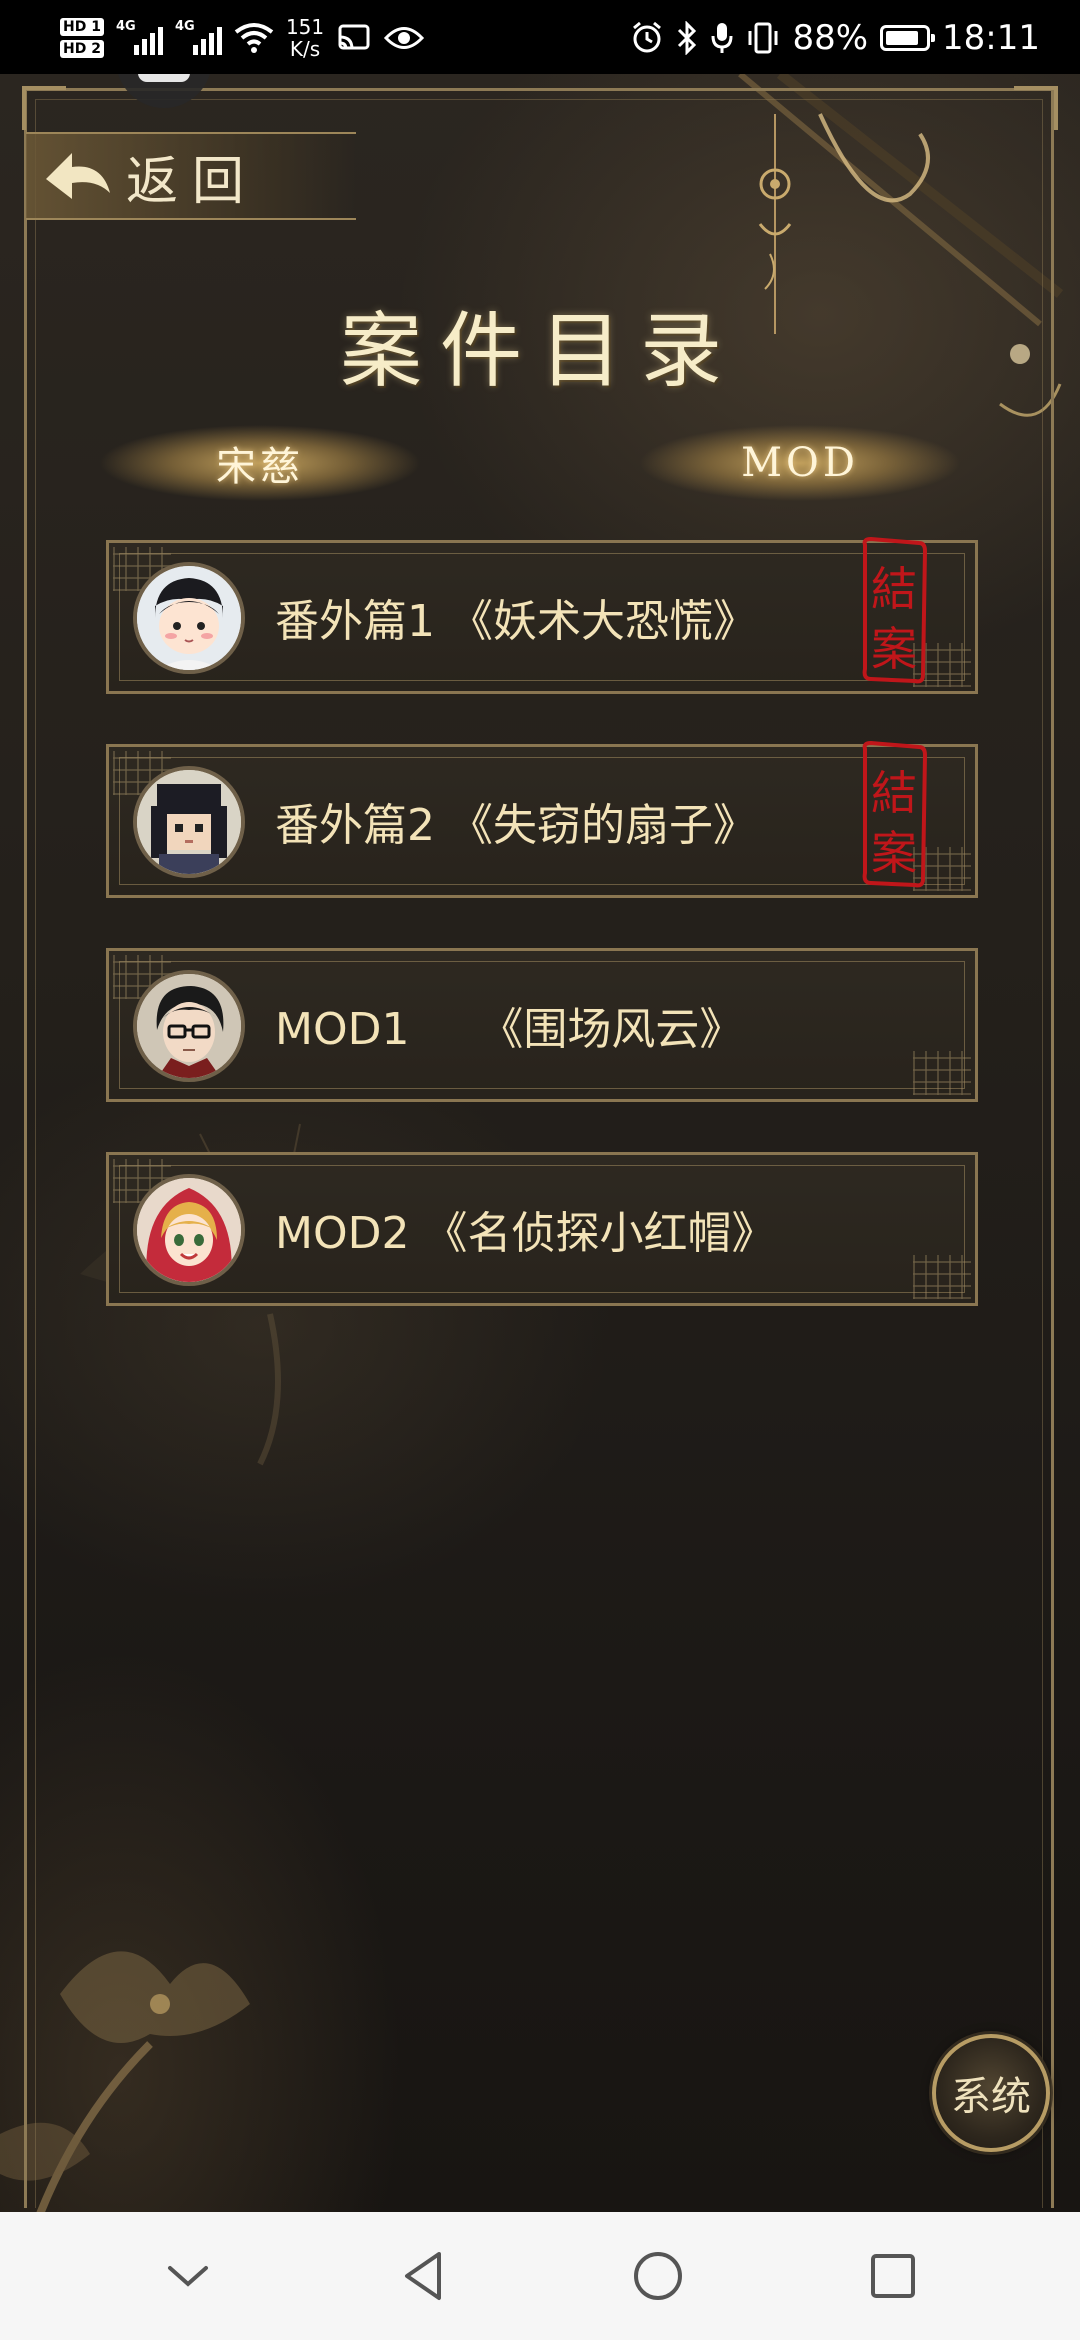 The height and width of the screenshot is (2340, 1080). I want to click on case-item-mod-2: MOD2 《名侦探小红帽》, so click(542, 1229).